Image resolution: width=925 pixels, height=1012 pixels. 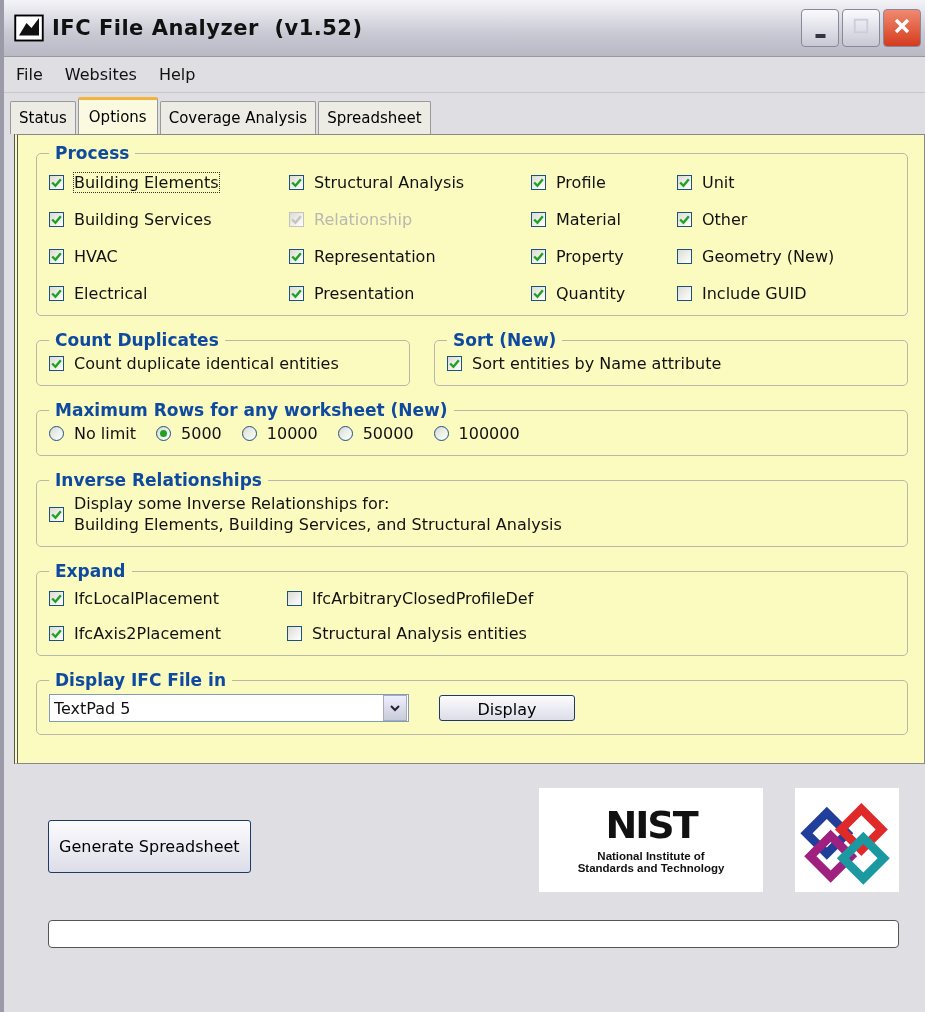 What do you see at coordinates (92, 153) in the screenshot?
I see `group-title: Process` at bounding box center [92, 153].